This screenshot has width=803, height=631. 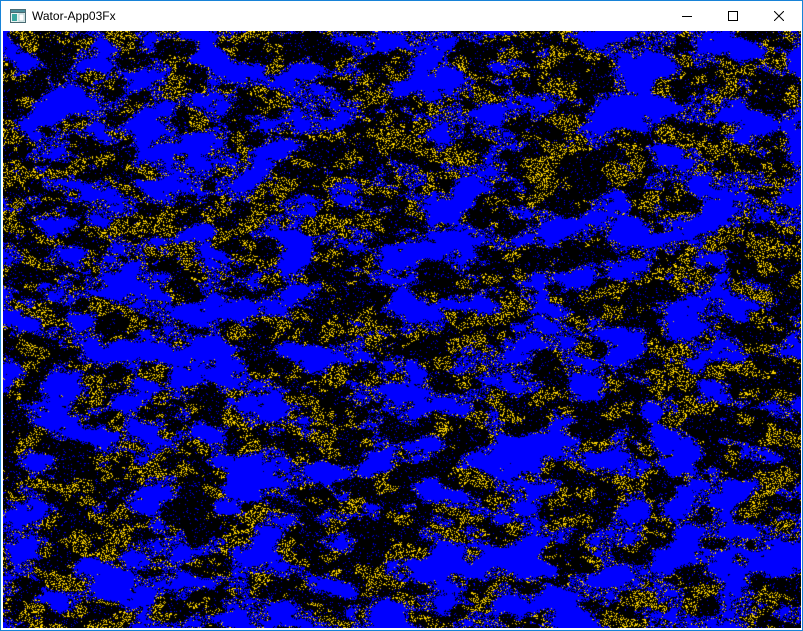 I want to click on maximize-icon, so click(x=733, y=16).